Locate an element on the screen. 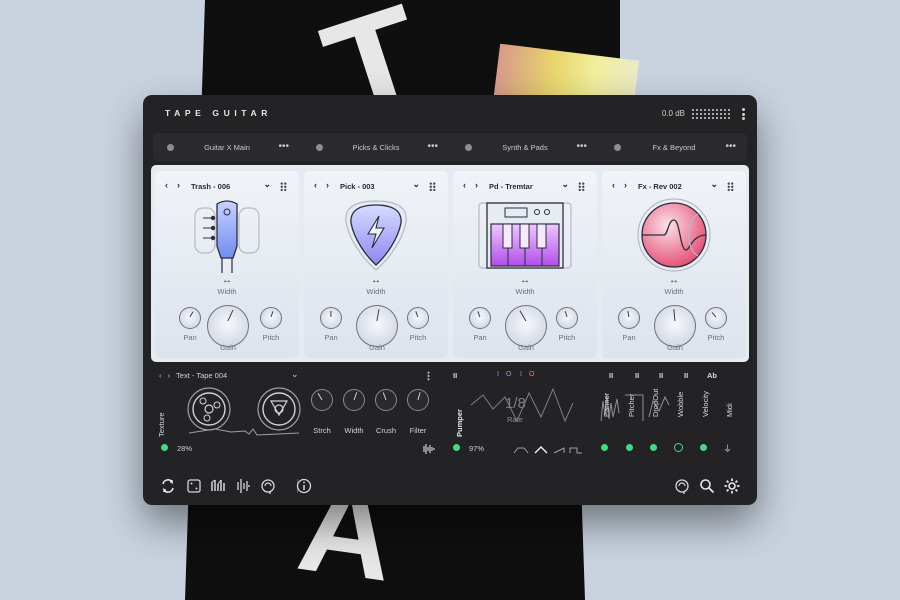  pumper-amount: 97% is located at coordinates (476, 448).